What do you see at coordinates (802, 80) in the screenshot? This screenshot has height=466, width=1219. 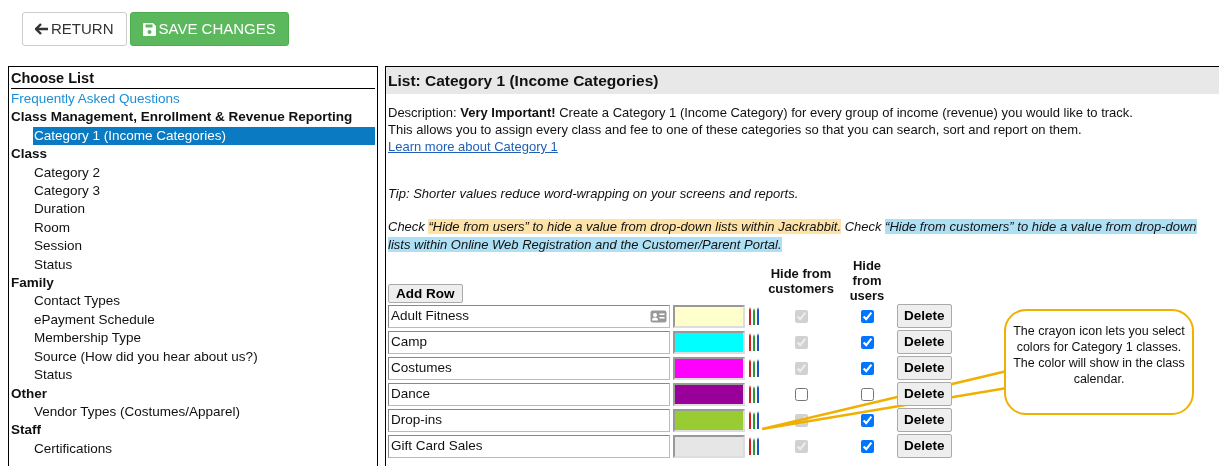 I see `panel-title: List: Category 1 (Income Categories)` at bounding box center [802, 80].